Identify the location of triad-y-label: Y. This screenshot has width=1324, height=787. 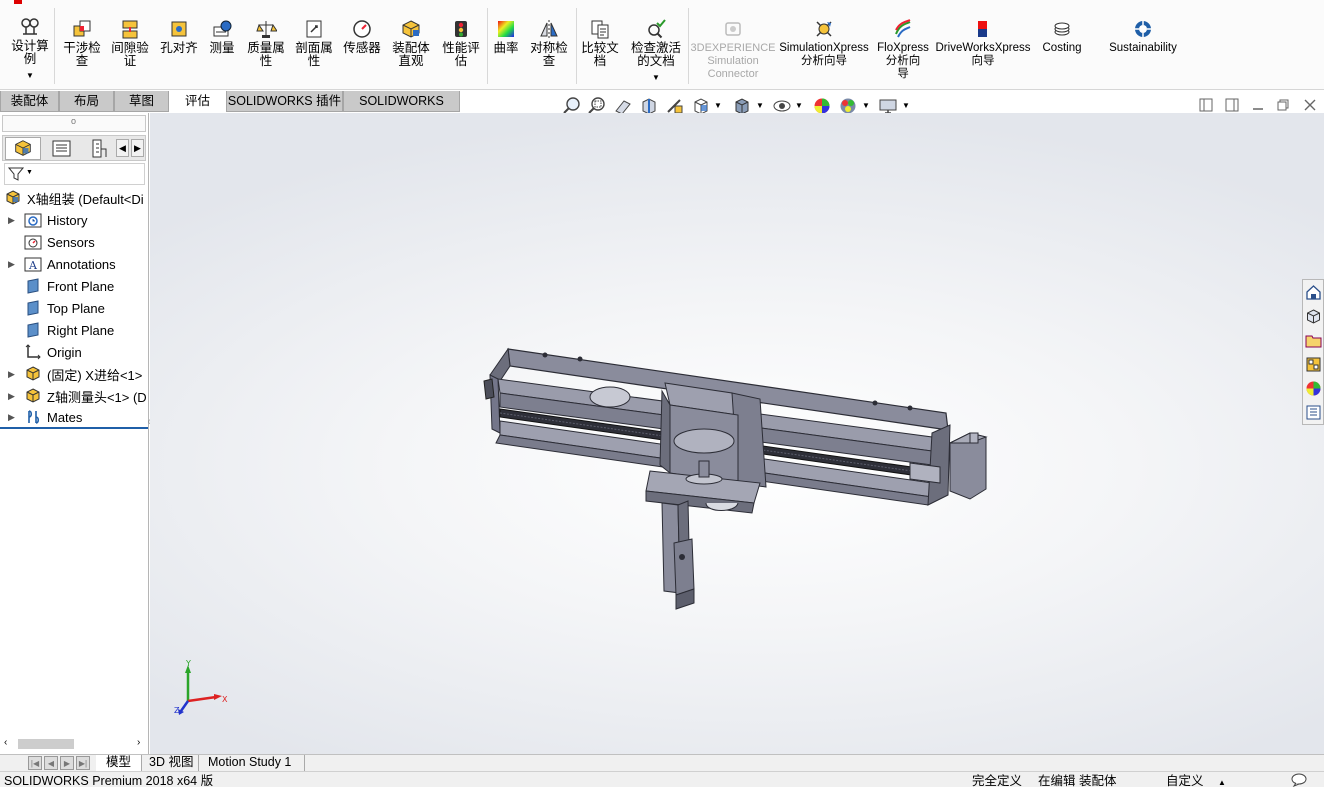
(188, 663).